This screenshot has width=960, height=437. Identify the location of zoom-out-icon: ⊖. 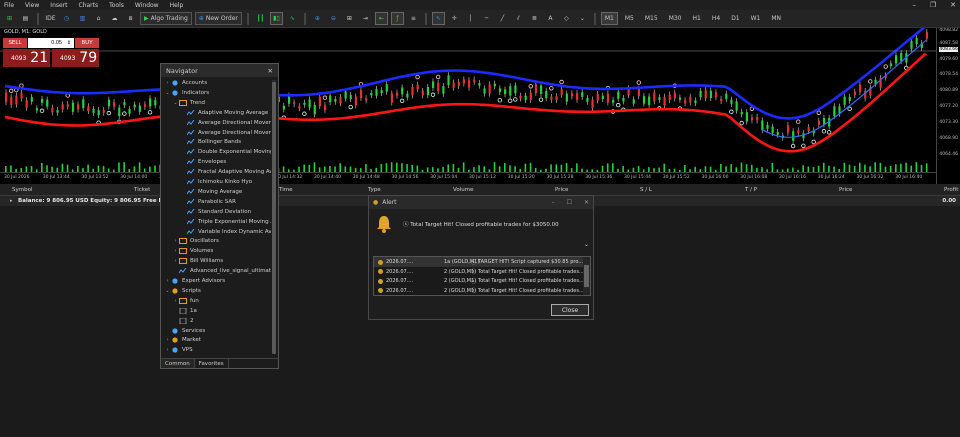
(333, 18).